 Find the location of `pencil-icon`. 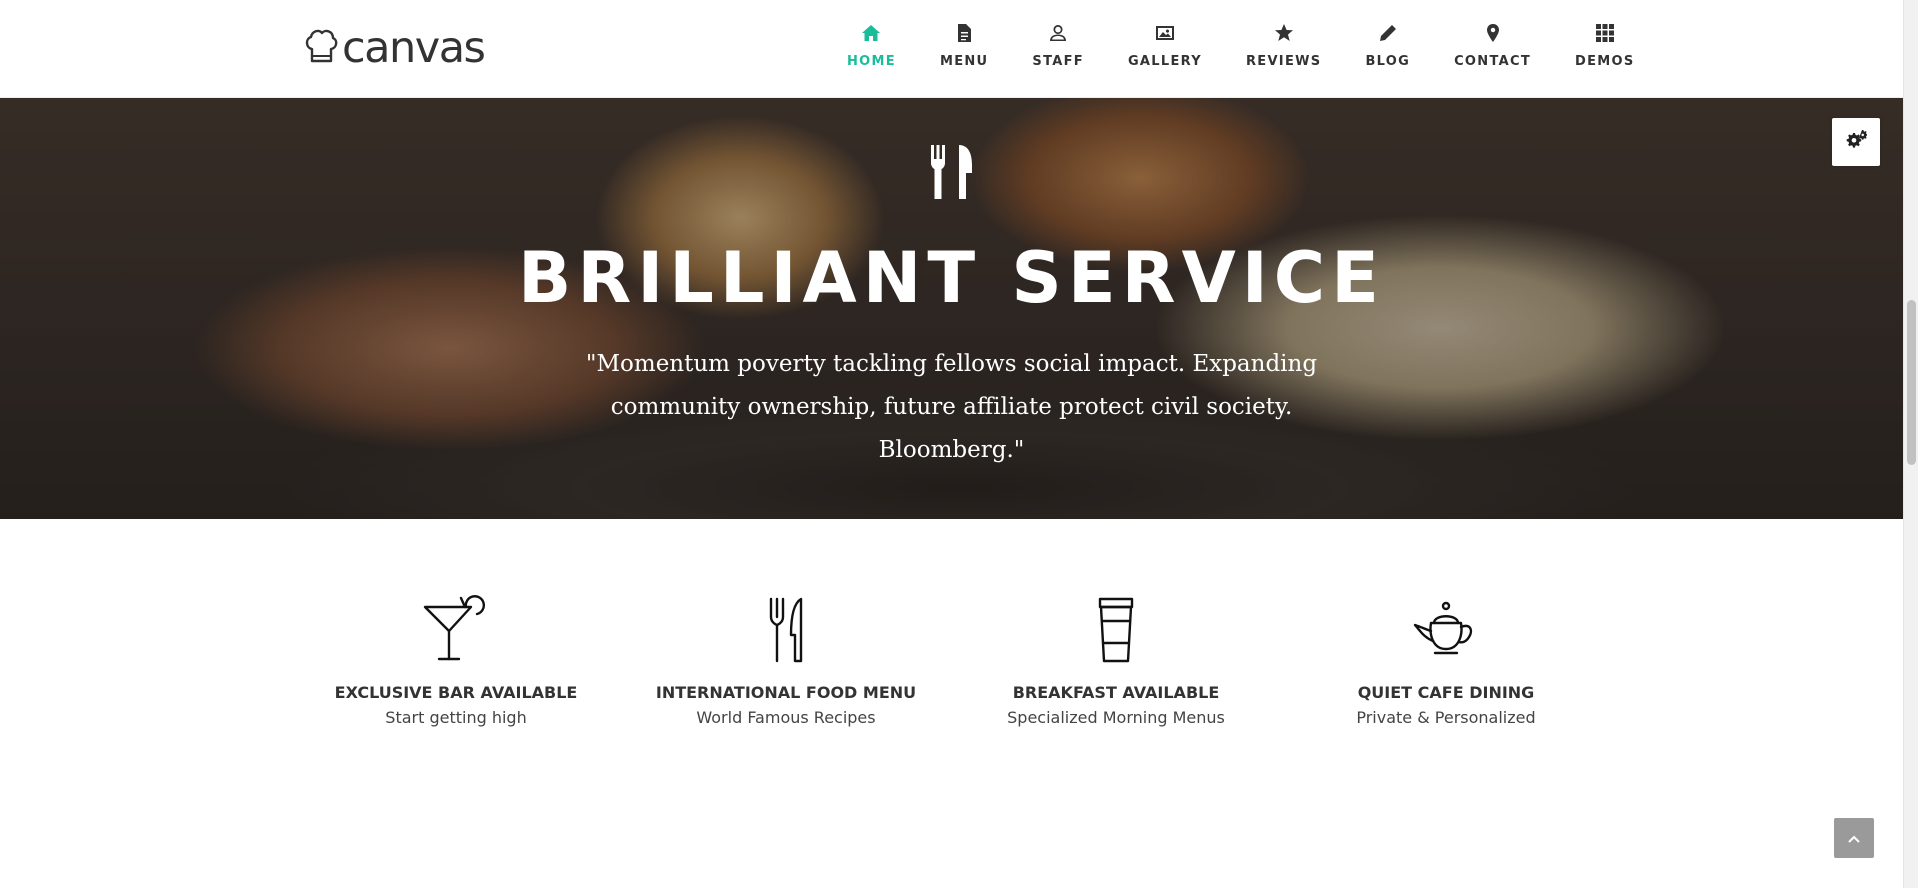

pencil-icon is located at coordinates (1388, 33).